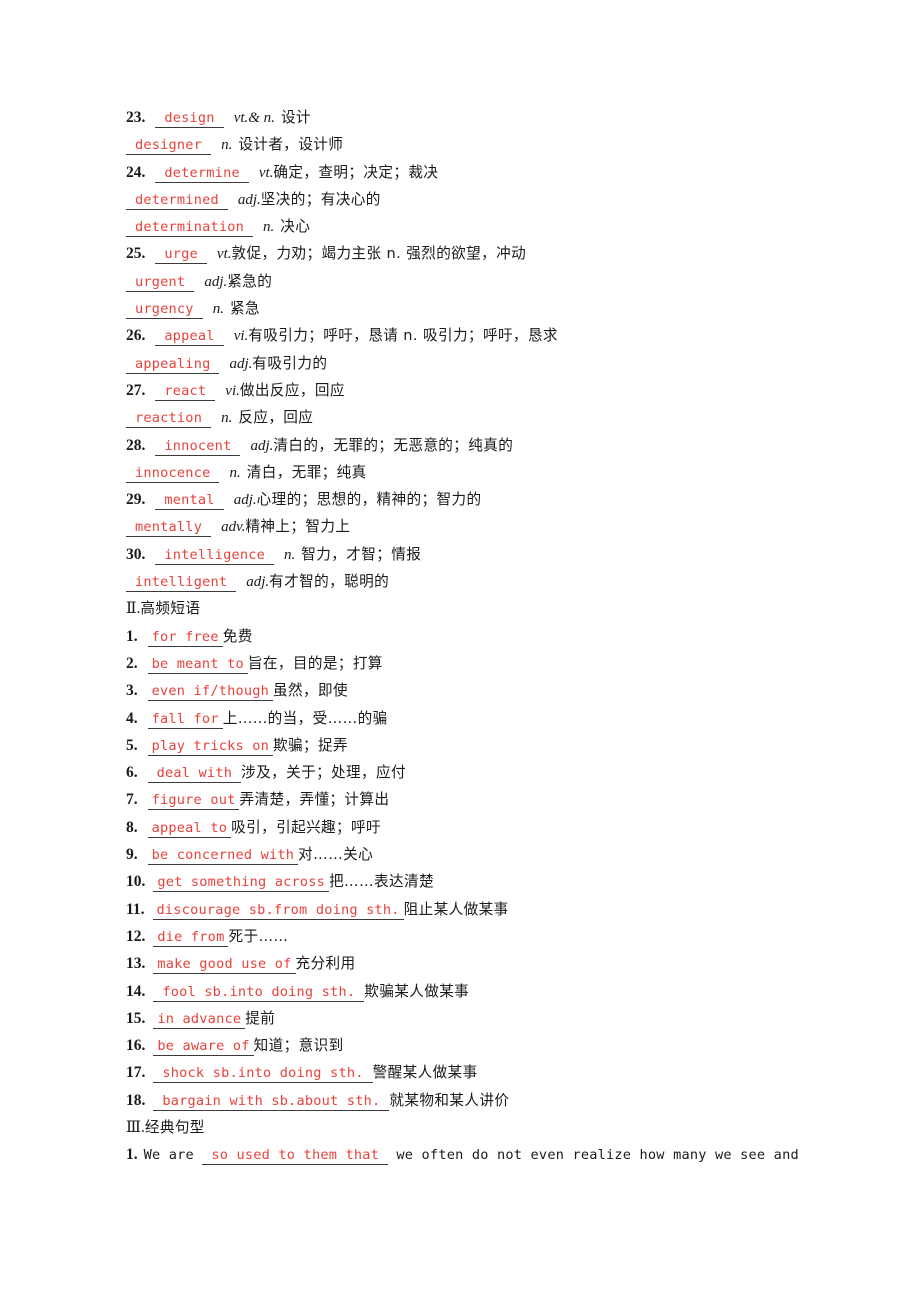  I want to click on vocabulary-row: 23. design vt.& n. 设计, so click(521, 117).